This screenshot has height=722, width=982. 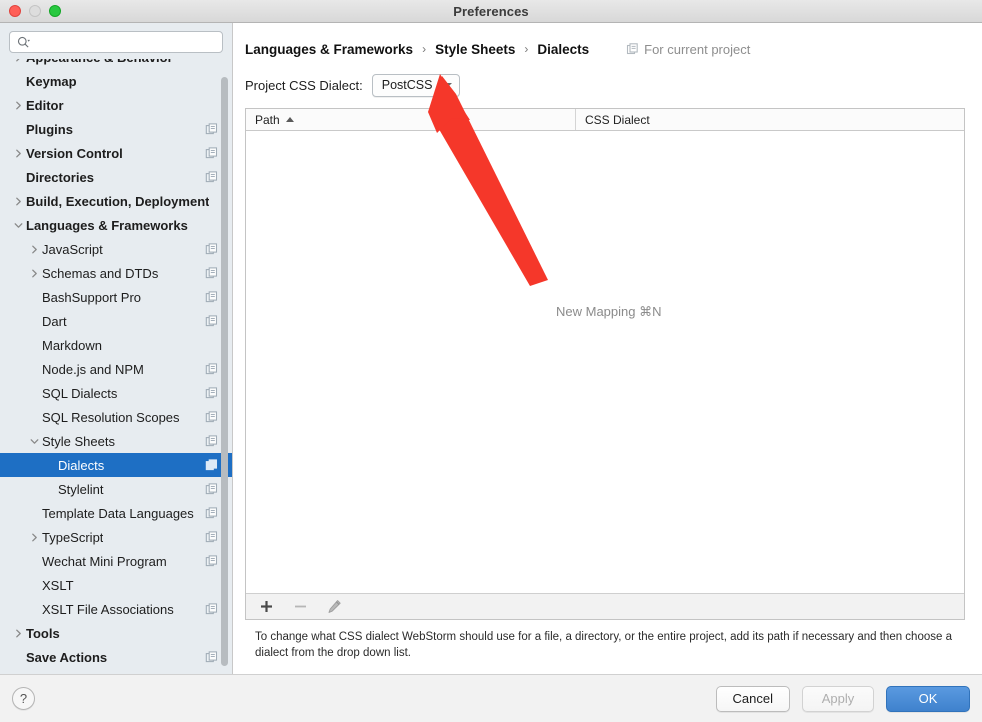 I want to click on sidebar-item-label: Languages & Frameworks, so click(x=107, y=225).